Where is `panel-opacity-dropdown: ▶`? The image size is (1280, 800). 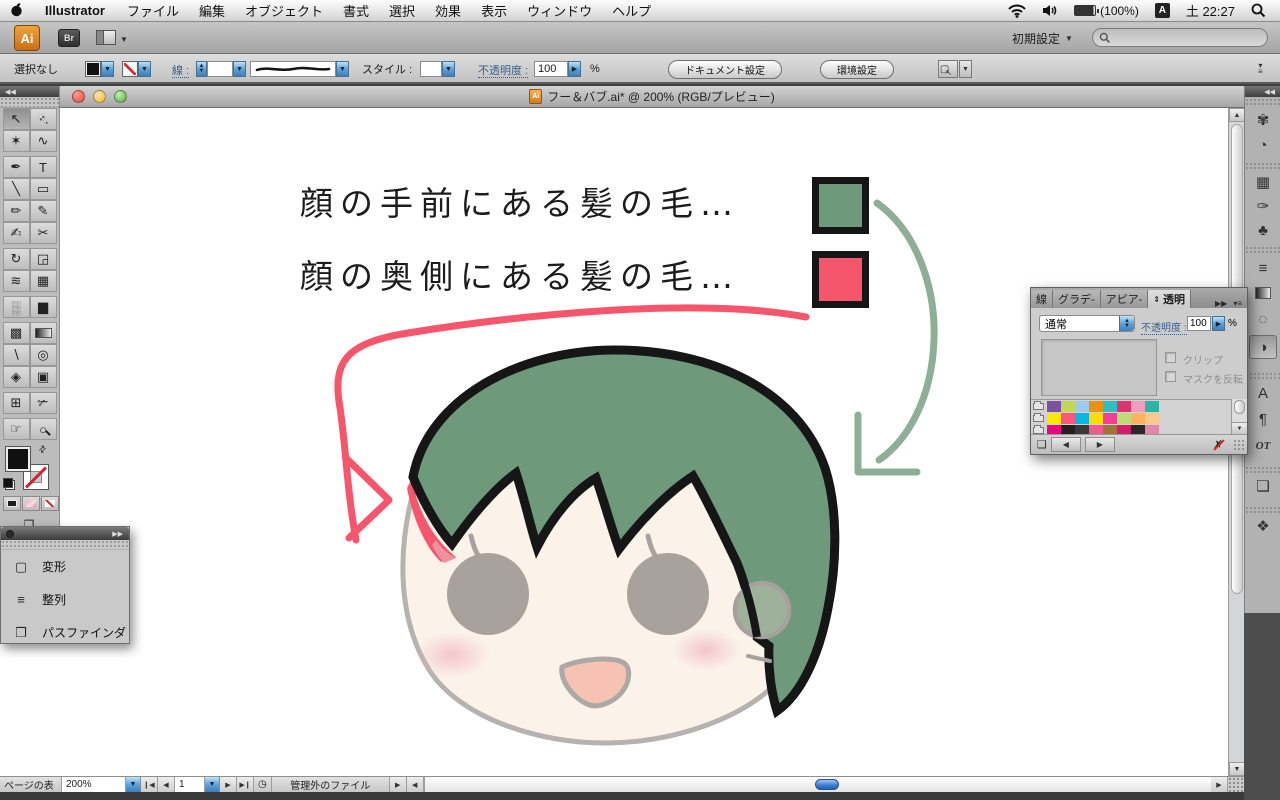 panel-opacity-dropdown: ▶ is located at coordinates (1218, 323).